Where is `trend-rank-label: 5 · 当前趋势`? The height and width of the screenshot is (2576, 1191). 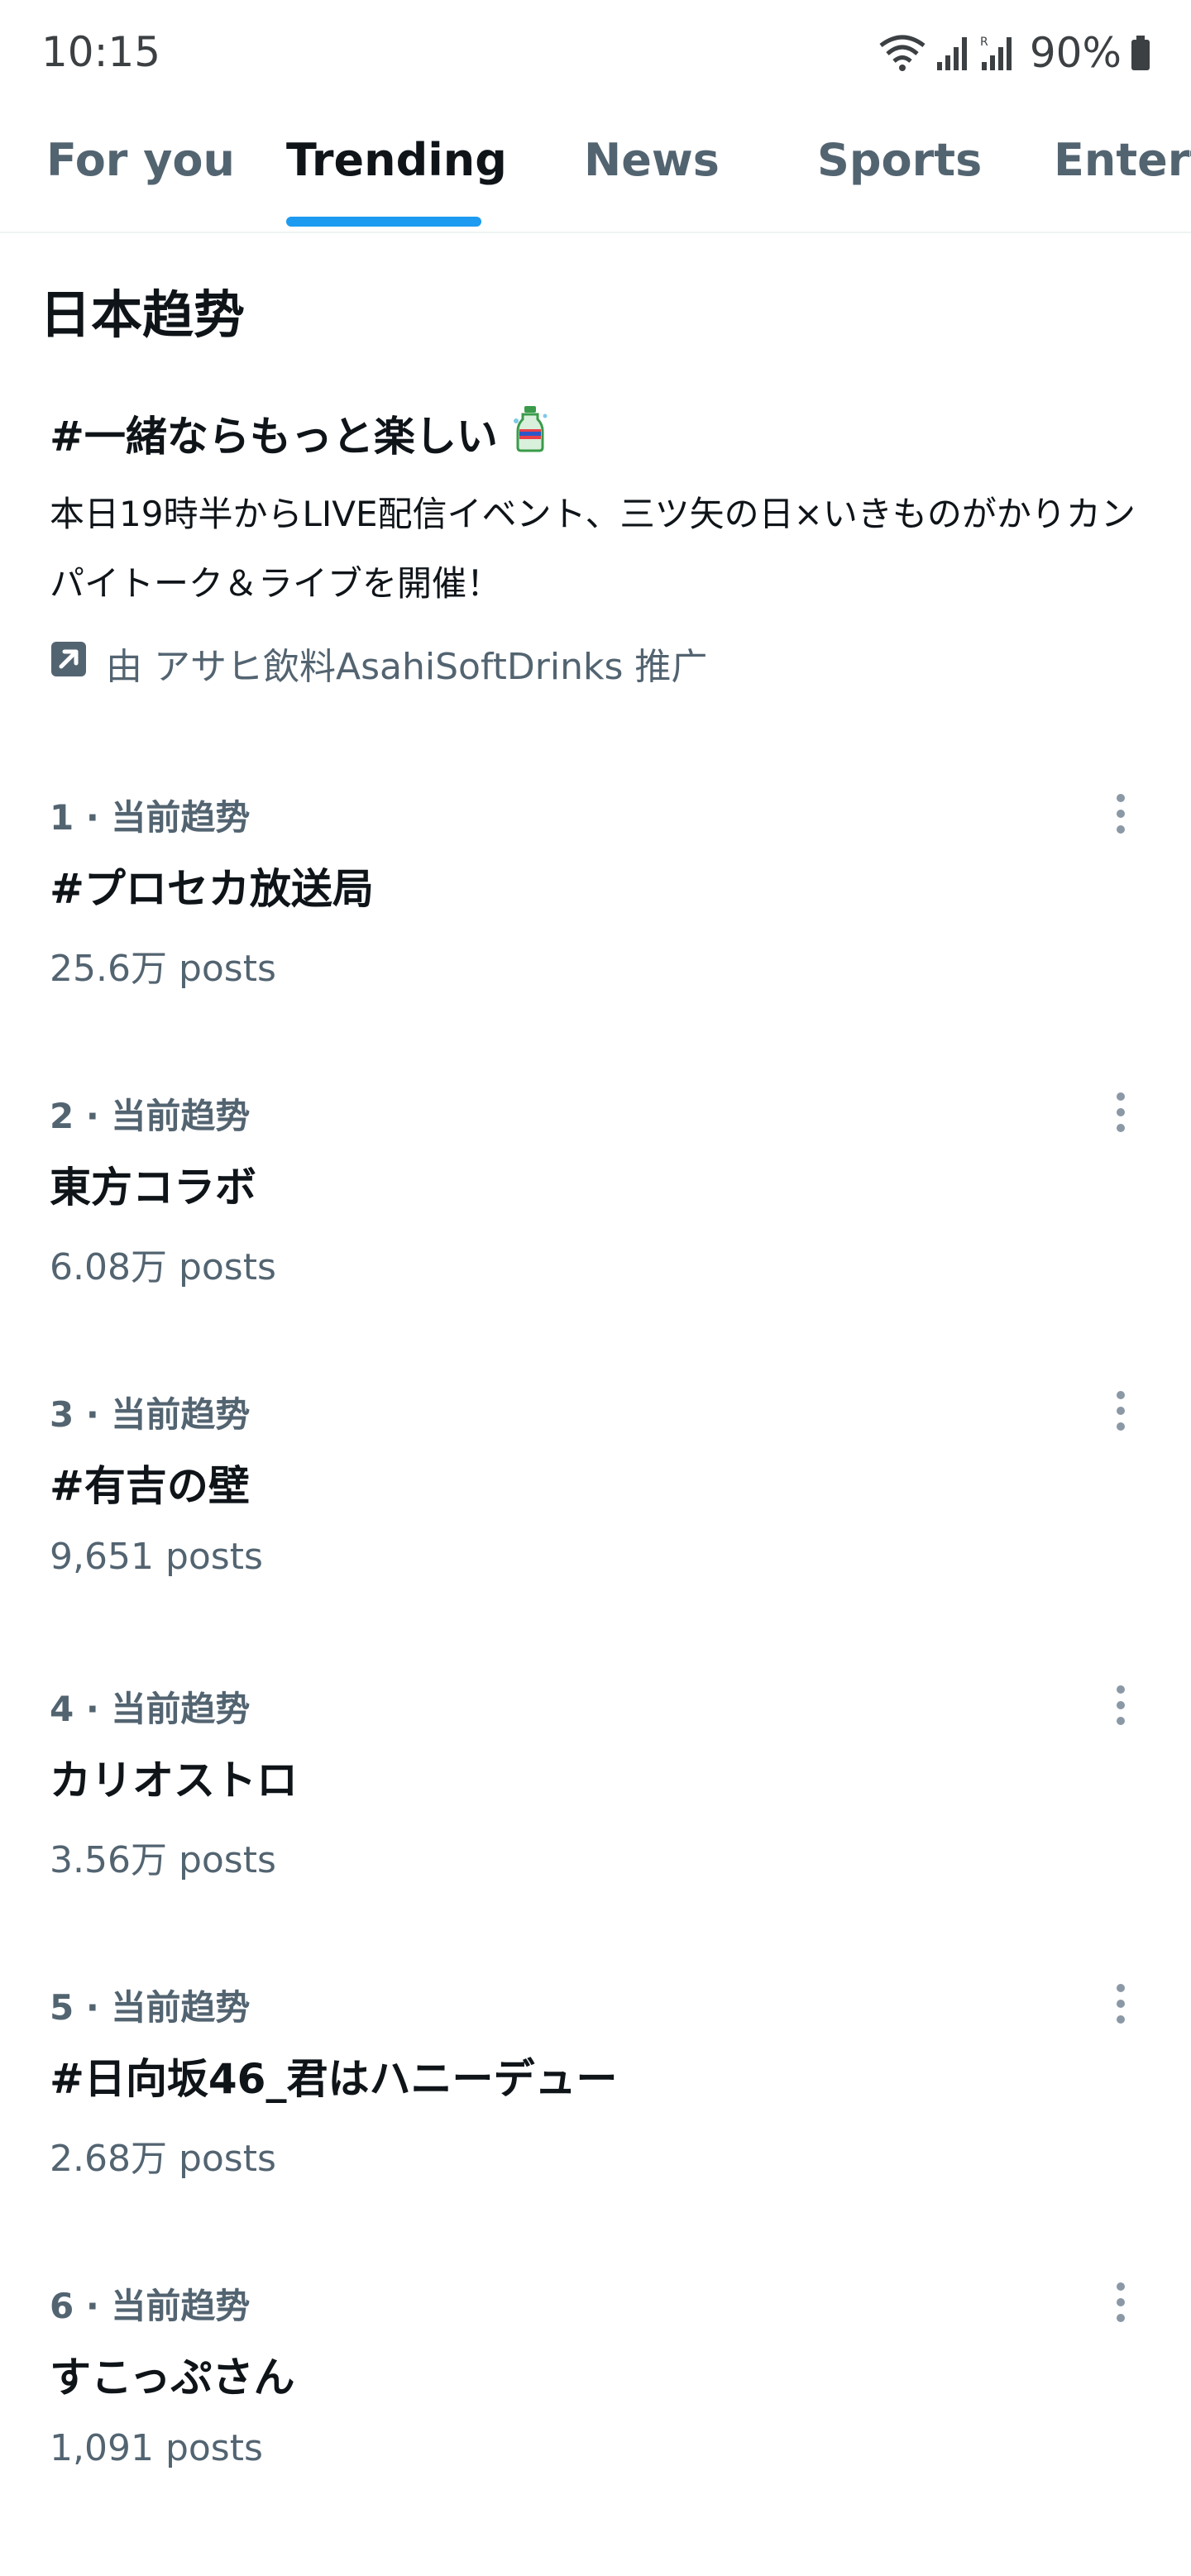
trend-rank-label: 5 · 当前趋势 is located at coordinates (150, 2008).